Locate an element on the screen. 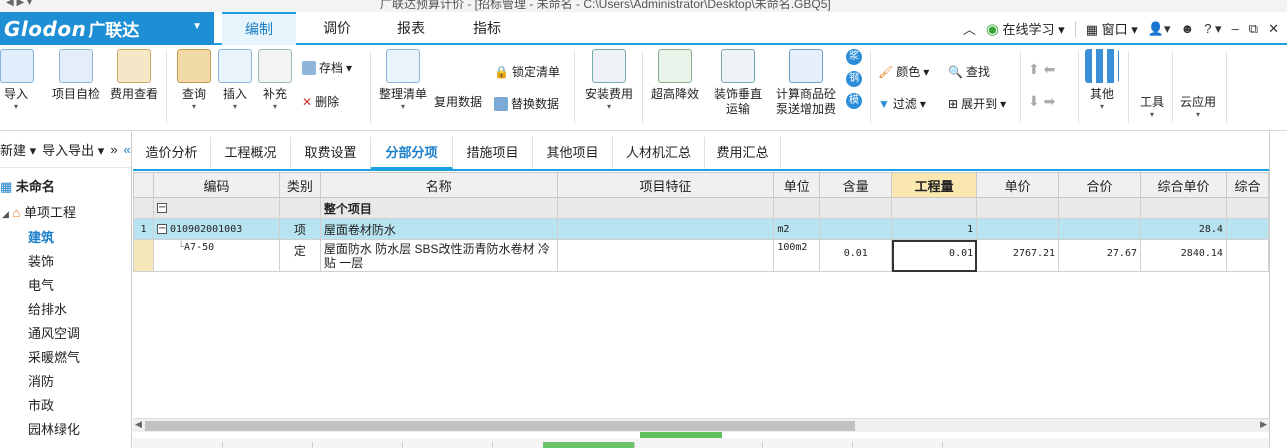 Image resolution: width=1287 pixels, height=448 pixels. badge-slurry: 浆 is located at coordinates (854, 57).